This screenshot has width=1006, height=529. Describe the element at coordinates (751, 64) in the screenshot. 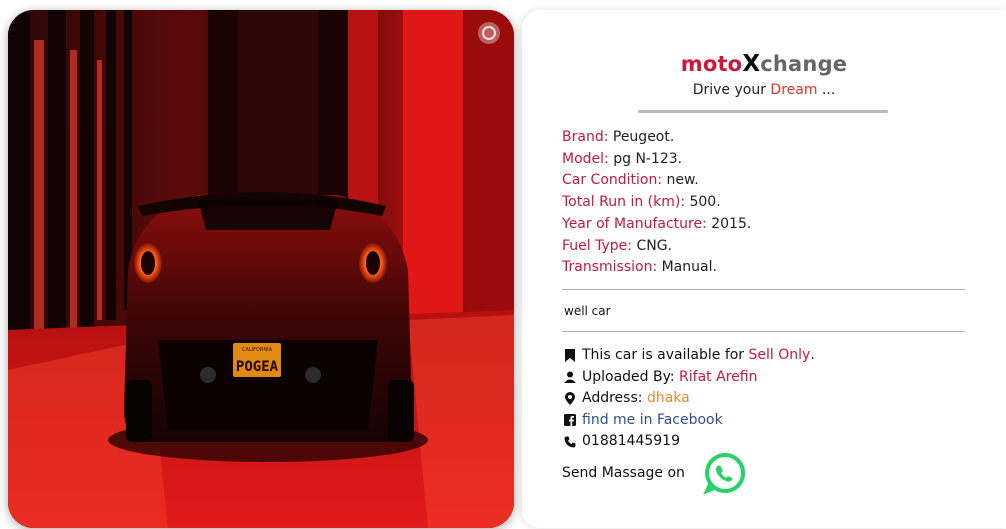

I see `brand-logo-part2: X` at that location.